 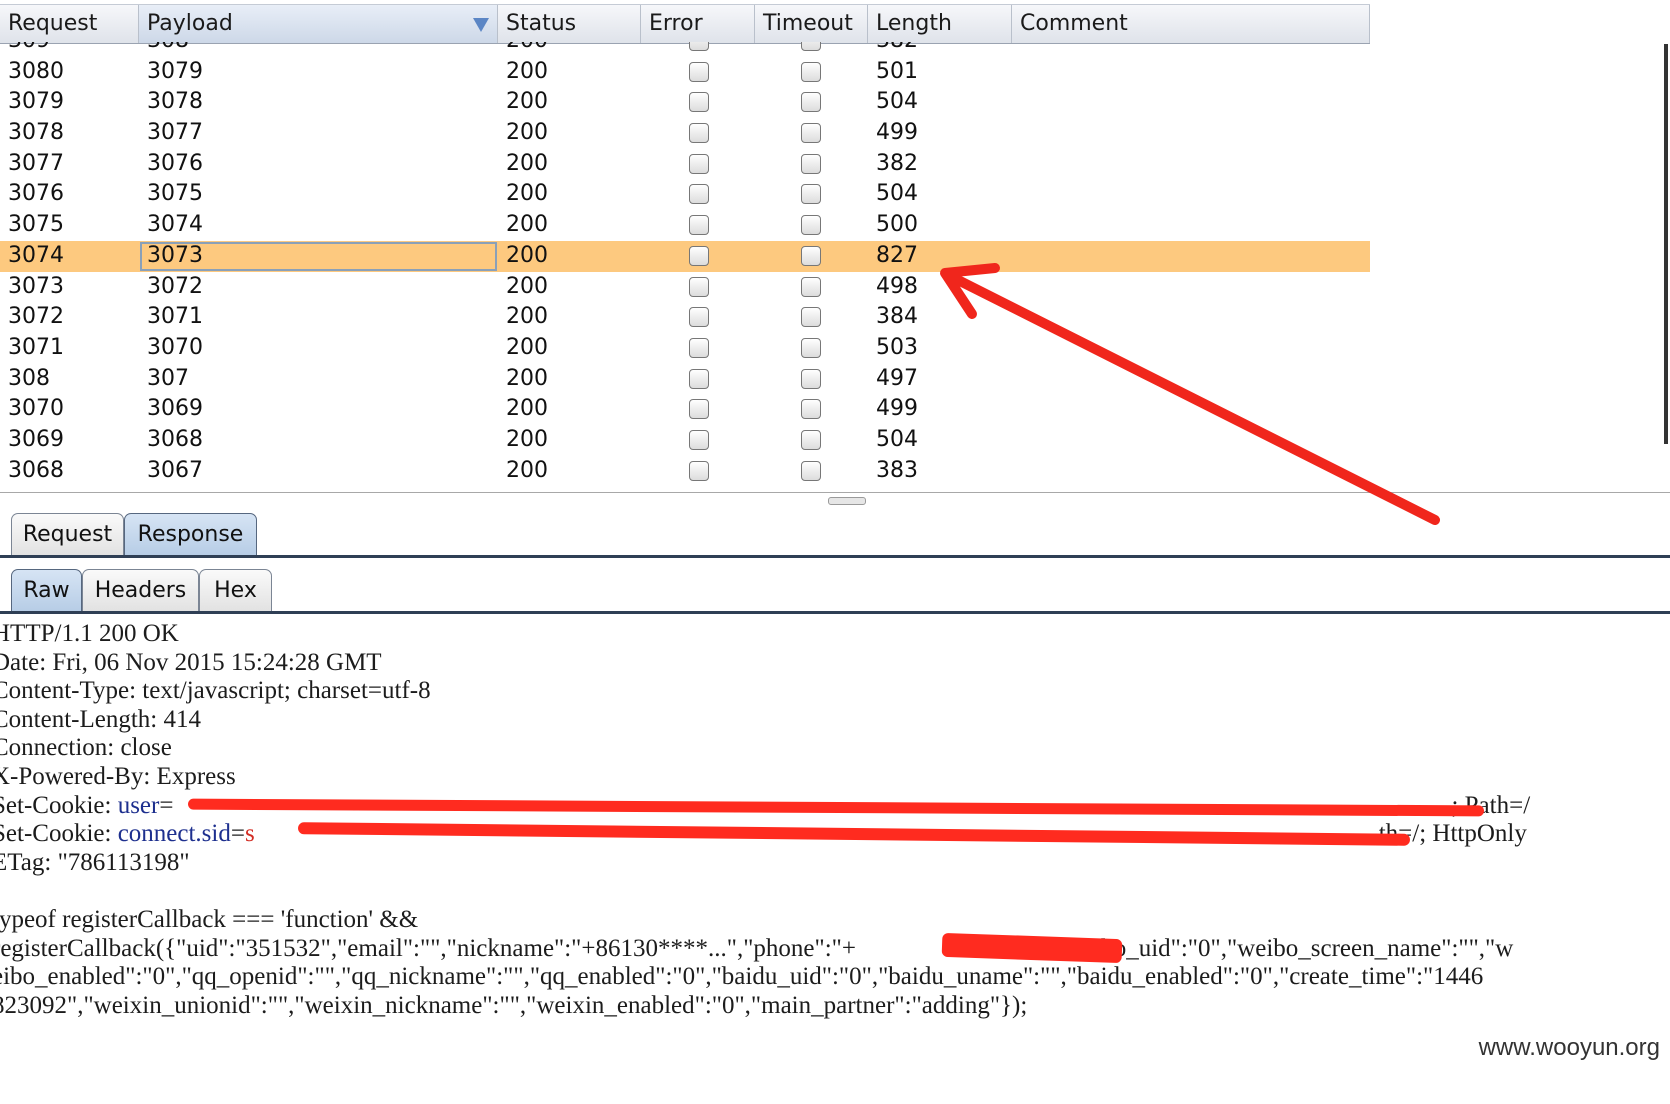 I want to click on status-line: HTTP/1.1 200 OK, so click(x=89, y=633).